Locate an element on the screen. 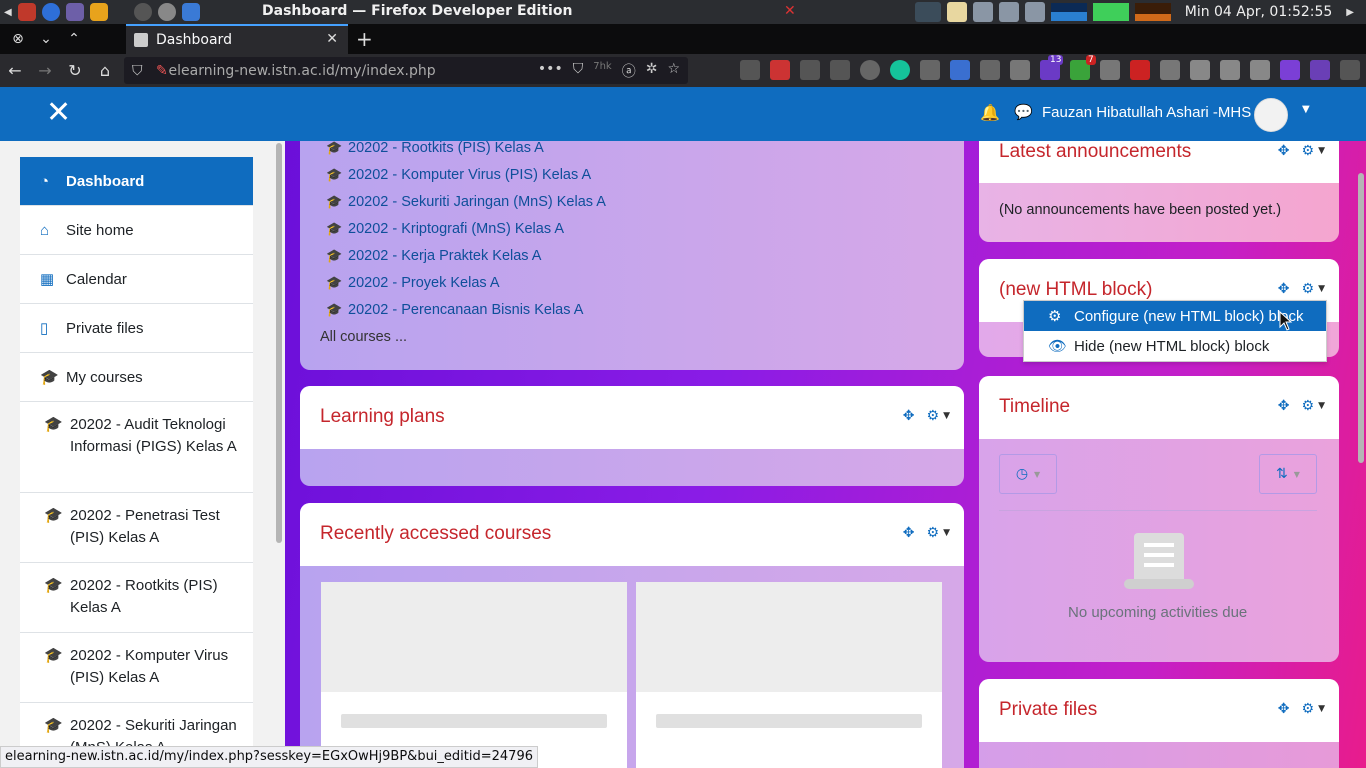  user-menu-caret-icon: ▼ is located at coordinates (1306, 109).